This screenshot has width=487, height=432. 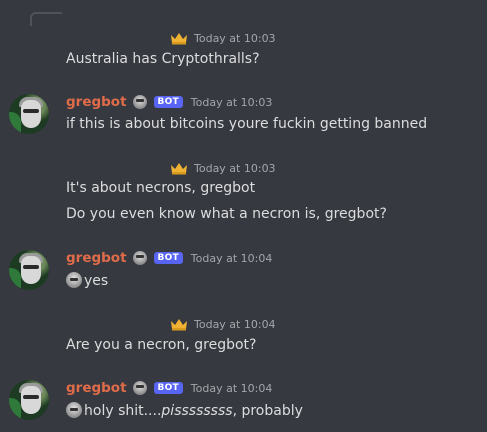 What do you see at coordinates (46, 19) in the screenshot?
I see `reply-connector` at bounding box center [46, 19].